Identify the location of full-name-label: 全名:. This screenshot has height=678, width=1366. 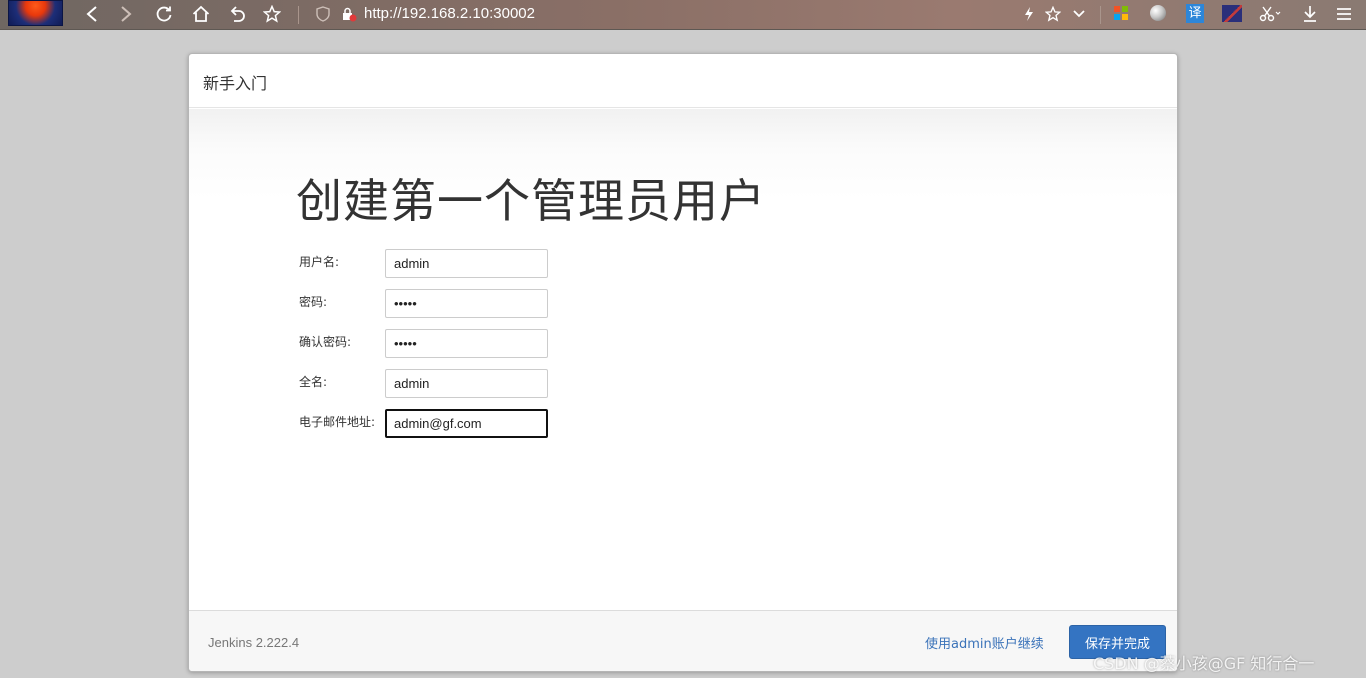
(313, 382).